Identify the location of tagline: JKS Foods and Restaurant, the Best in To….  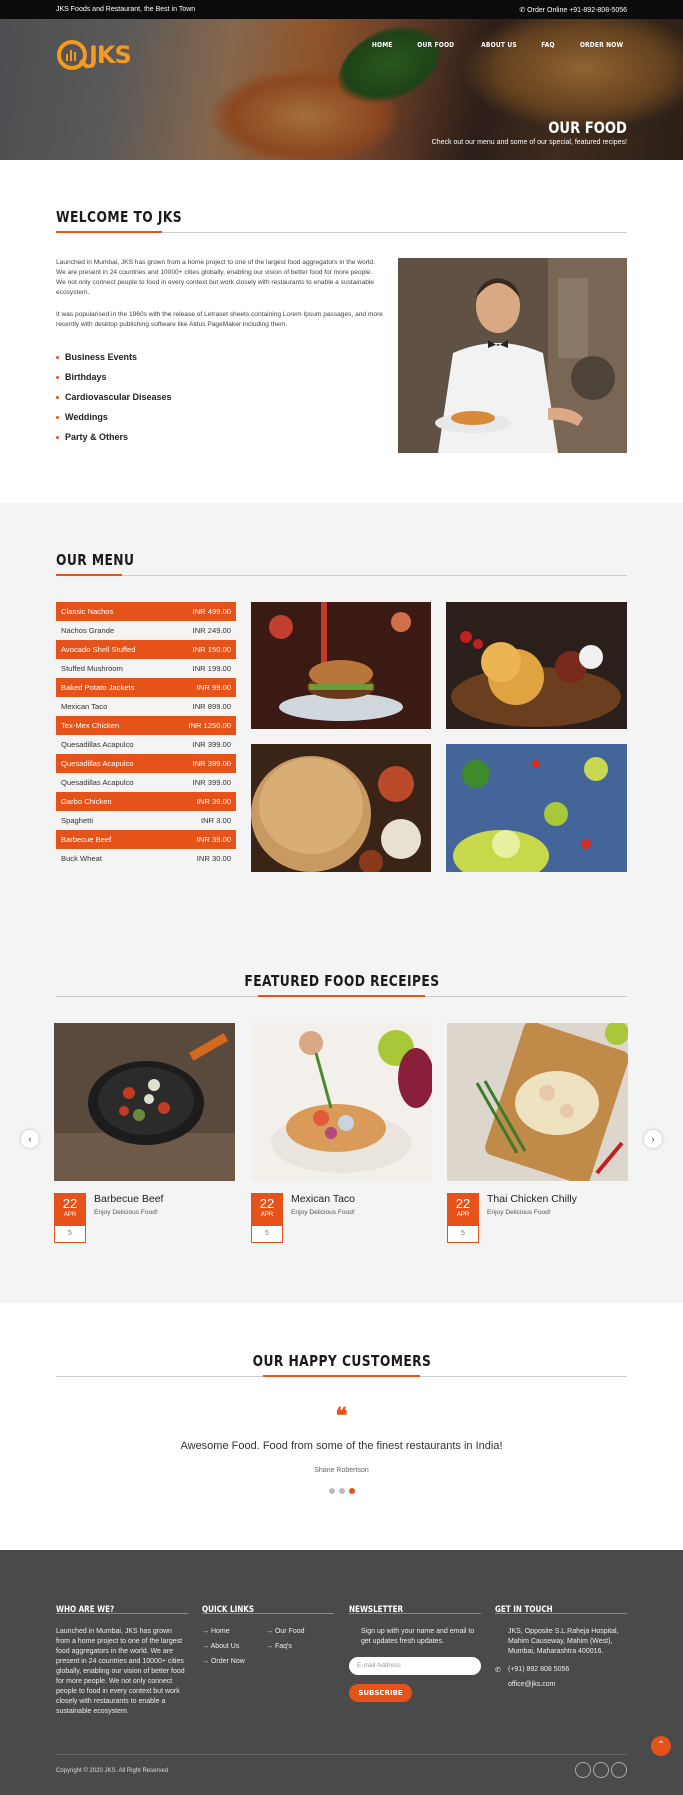
(126, 9).